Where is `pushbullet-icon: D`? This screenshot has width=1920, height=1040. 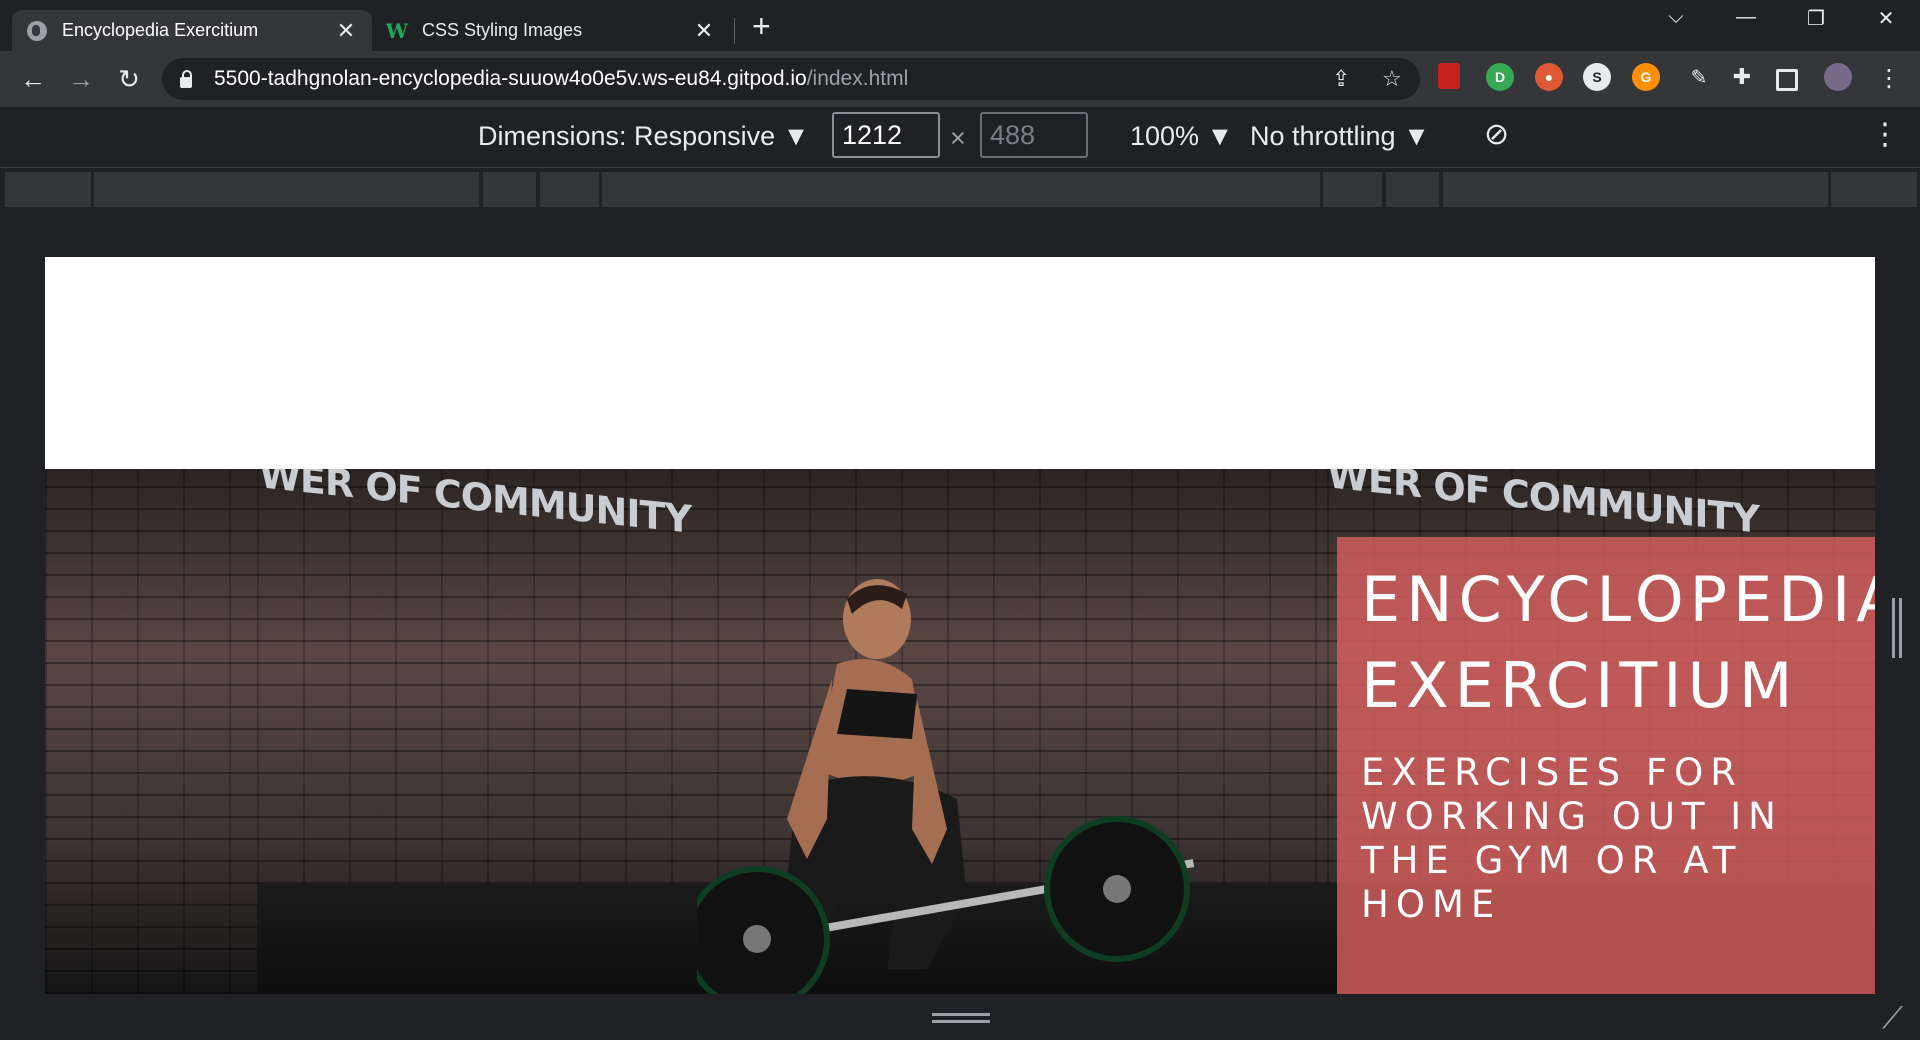 pushbullet-icon: D is located at coordinates (1500, 77).